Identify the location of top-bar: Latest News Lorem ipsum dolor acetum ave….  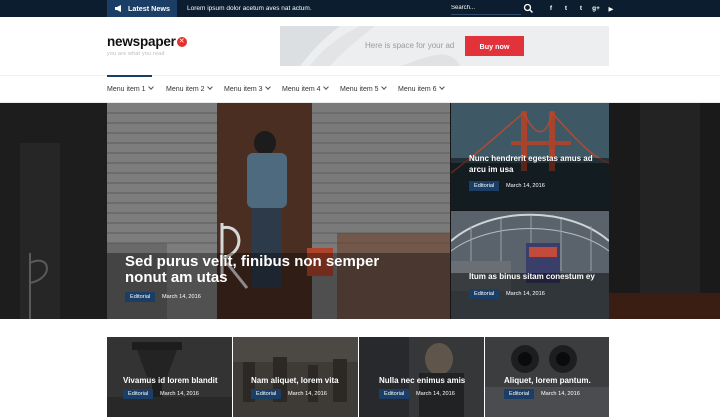
(360, 8).